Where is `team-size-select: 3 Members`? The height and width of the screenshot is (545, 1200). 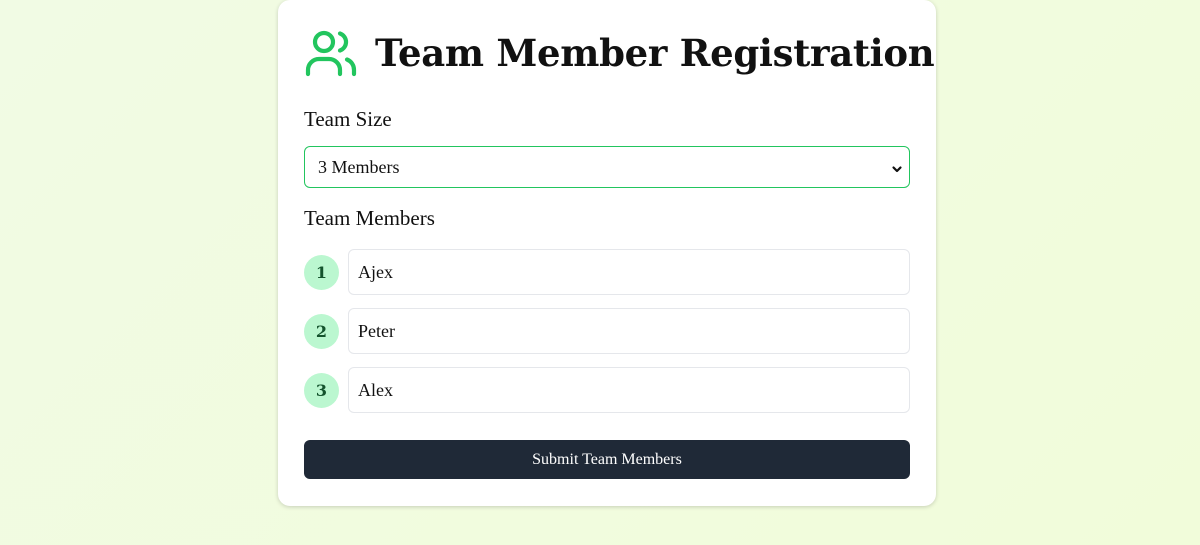 team-size-select: 3 Members is located at coordinates (607, 167).